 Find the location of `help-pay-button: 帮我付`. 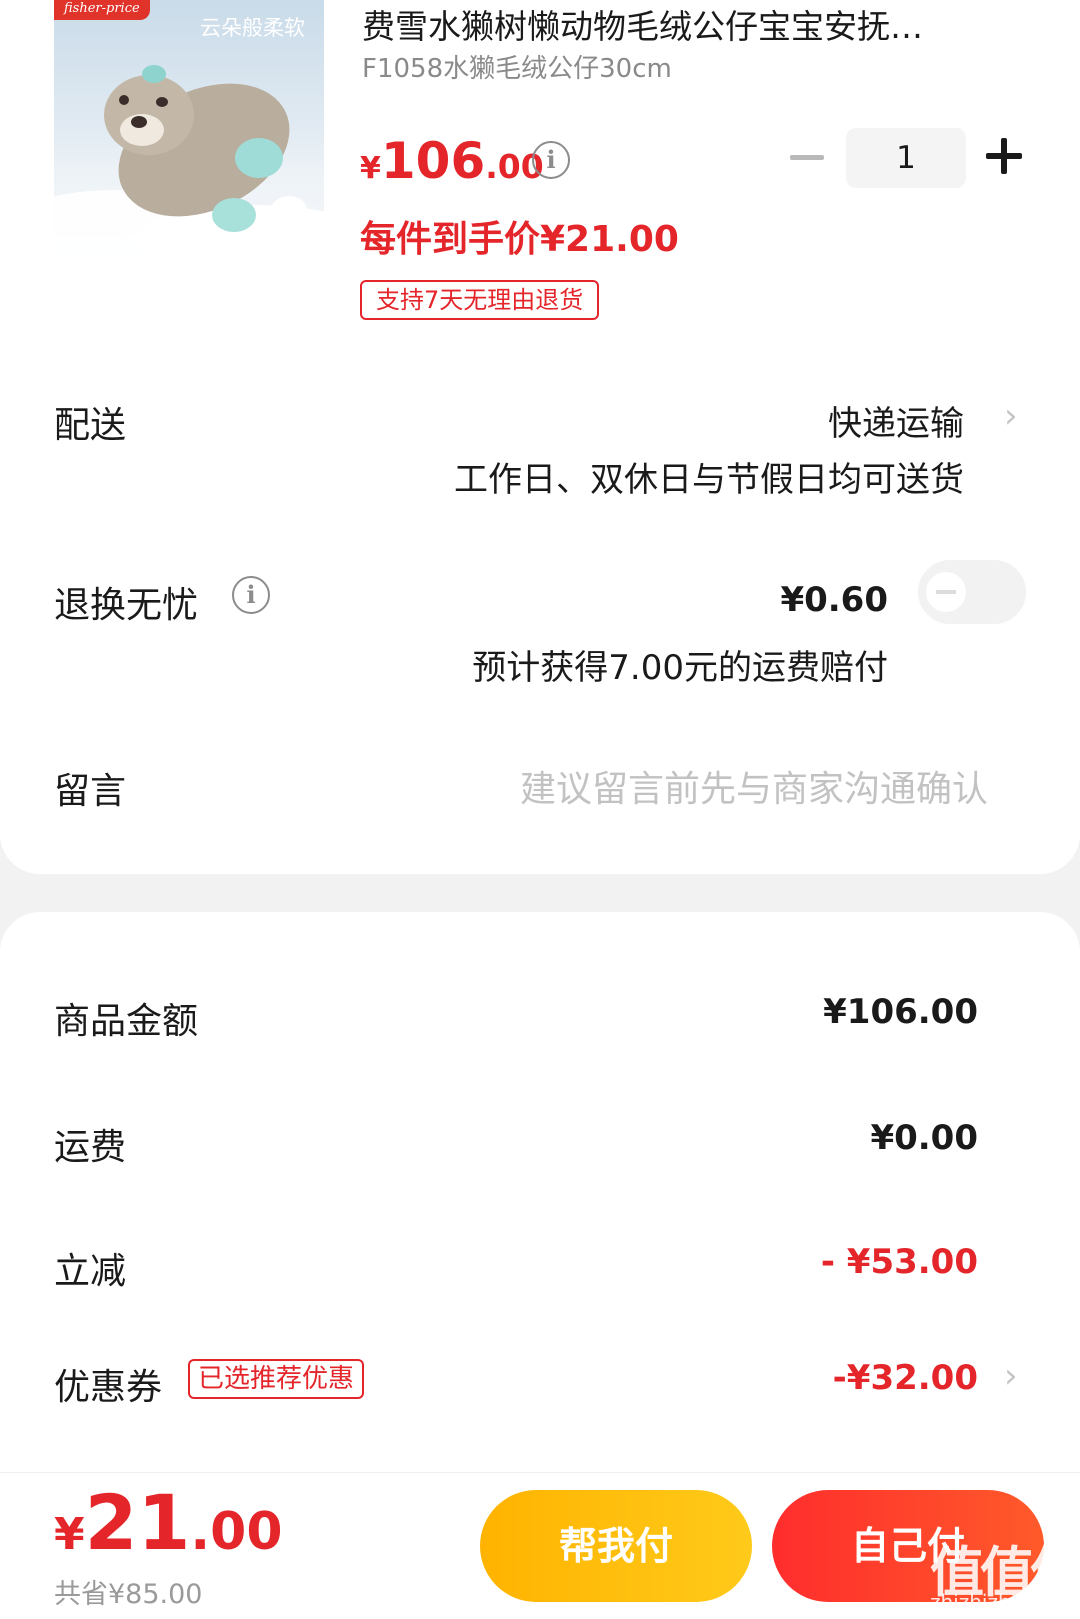

help-pay-button: 帮我付 is located at coordinates (616, 1546).